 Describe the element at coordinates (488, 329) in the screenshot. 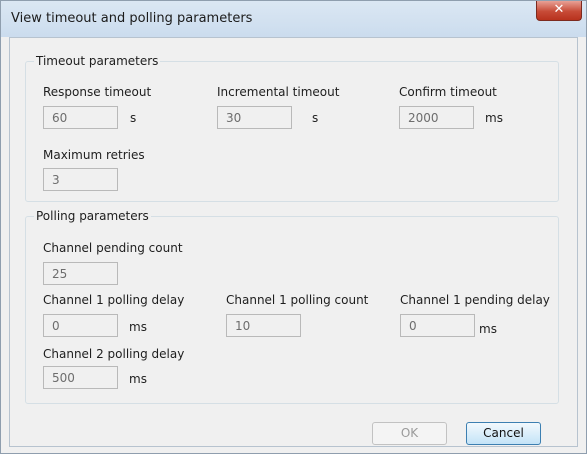

I see `channel1-pending-delay-unit: ms` at that location.